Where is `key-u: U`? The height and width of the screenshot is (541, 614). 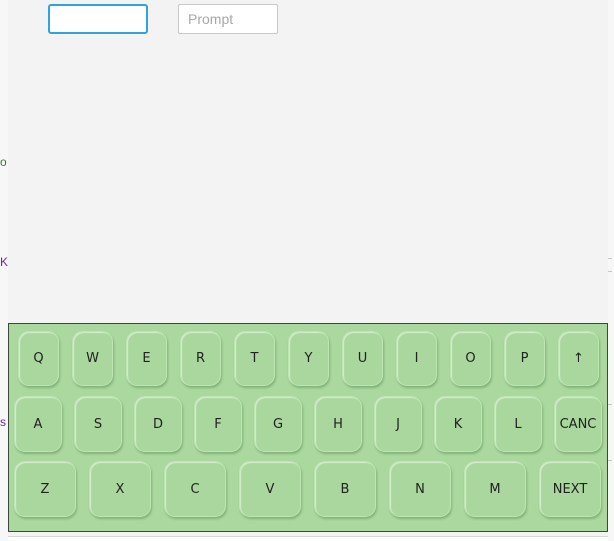 key-u: U is located at coordinates (362, 358).